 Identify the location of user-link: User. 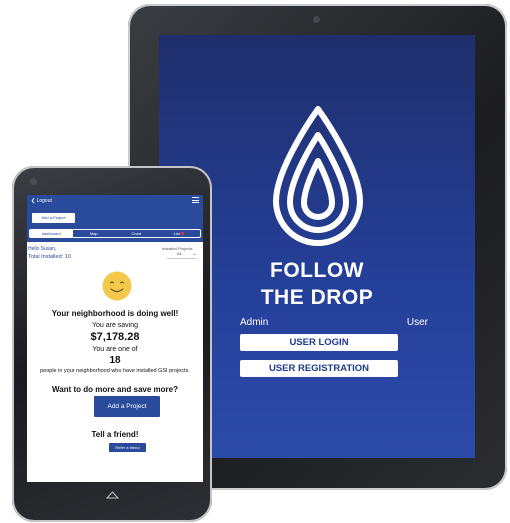
(417, 322).